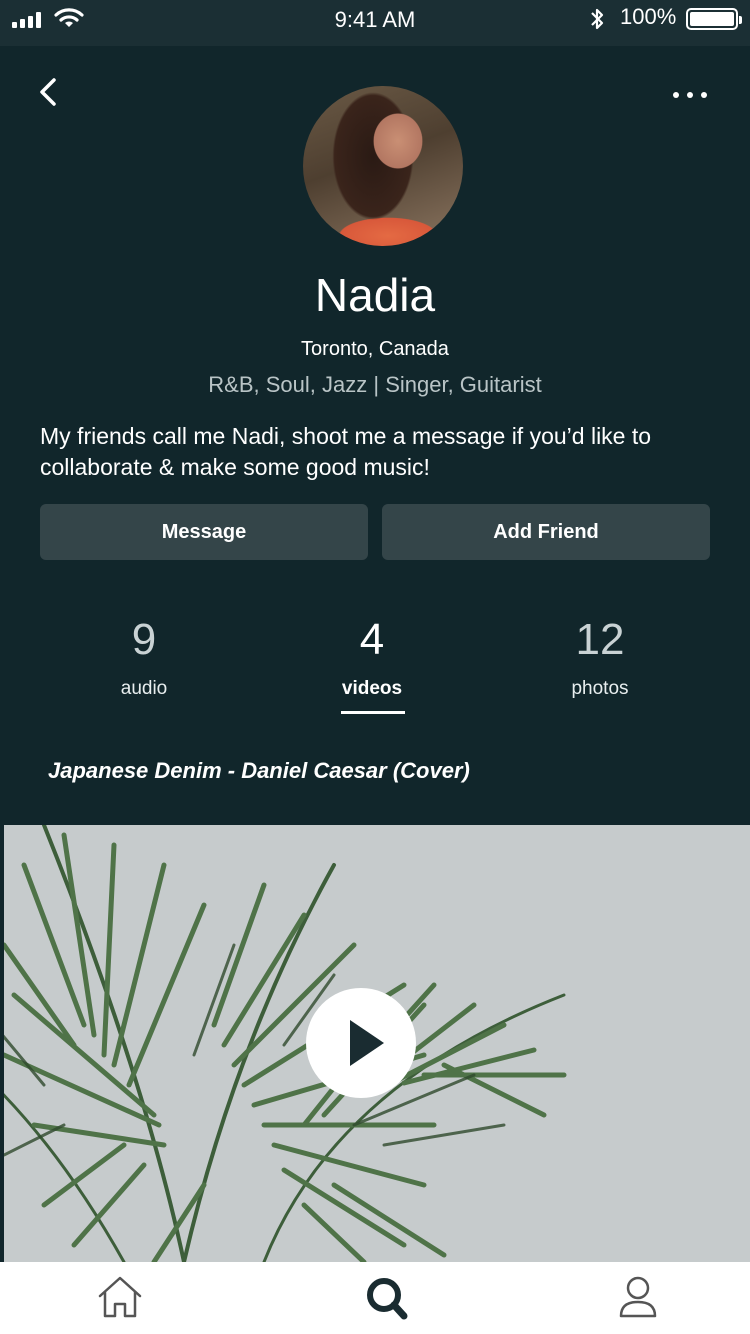  I want to click on back-button, so click(50, 92).